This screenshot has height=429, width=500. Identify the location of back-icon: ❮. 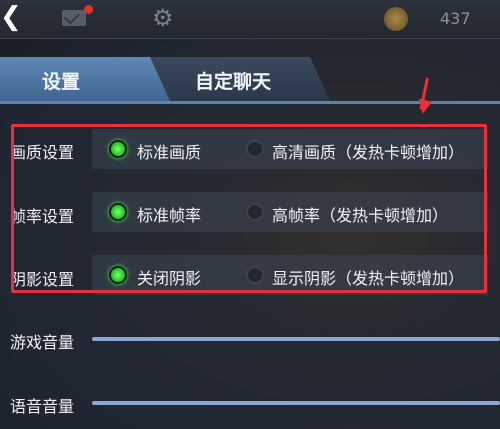
(11, 17).